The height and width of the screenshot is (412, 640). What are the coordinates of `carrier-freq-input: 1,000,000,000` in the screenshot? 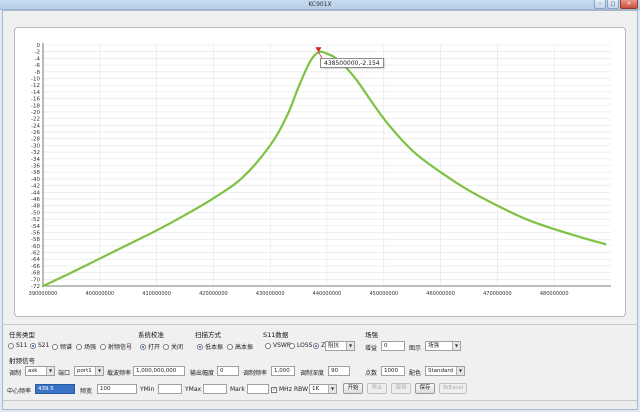 It's located at (159, 371).